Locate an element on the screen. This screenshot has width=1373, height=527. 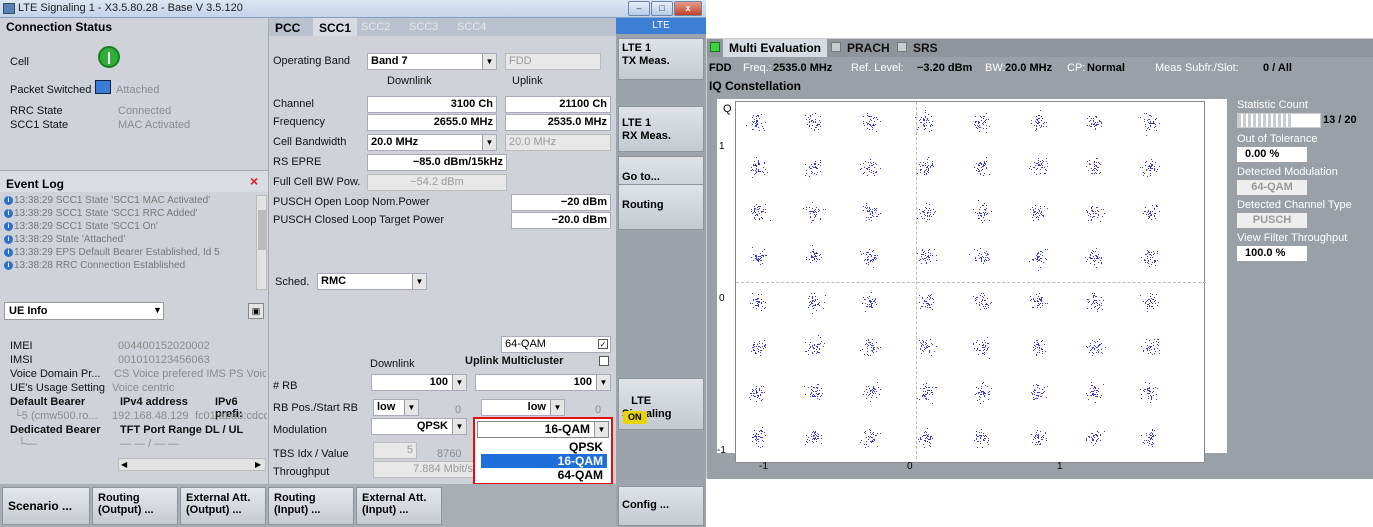
qam64-checkbox-field: 64-QAM ✓ is located at coordinates (556, 344).